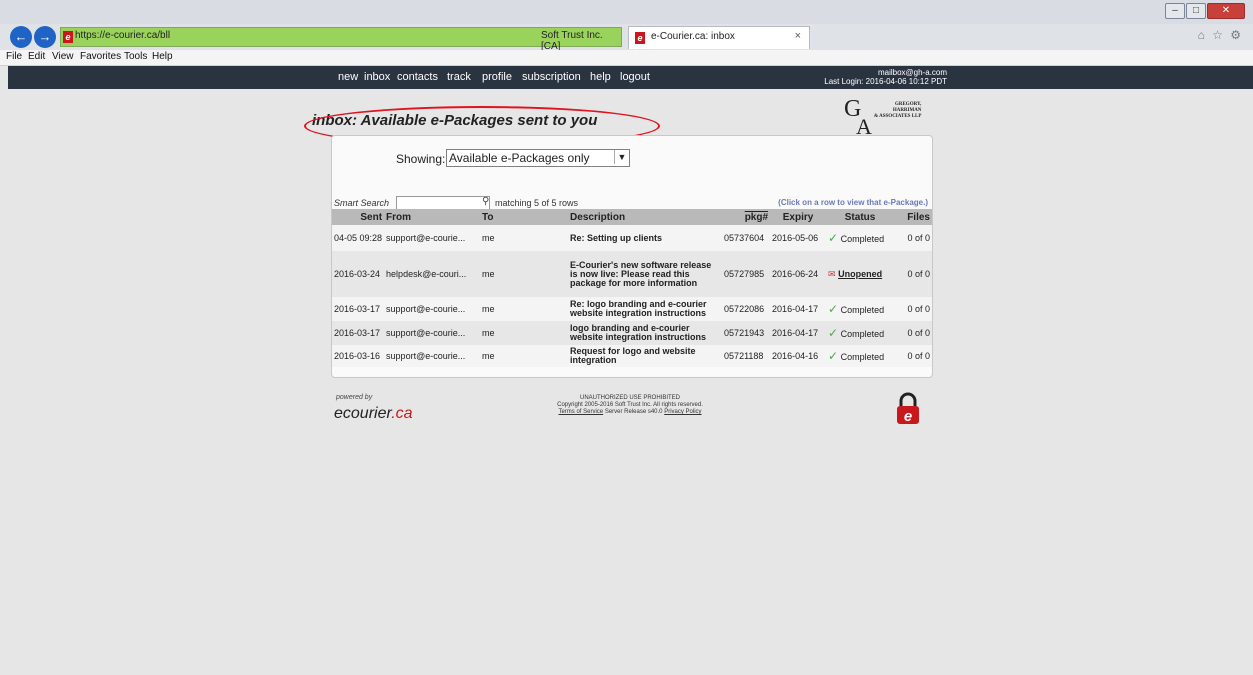 The image size is (1253, 675). Describe the element at coordinates (373, 414) in the screenshot. I see `ecourier-logo: ecourier.ca` at that location.